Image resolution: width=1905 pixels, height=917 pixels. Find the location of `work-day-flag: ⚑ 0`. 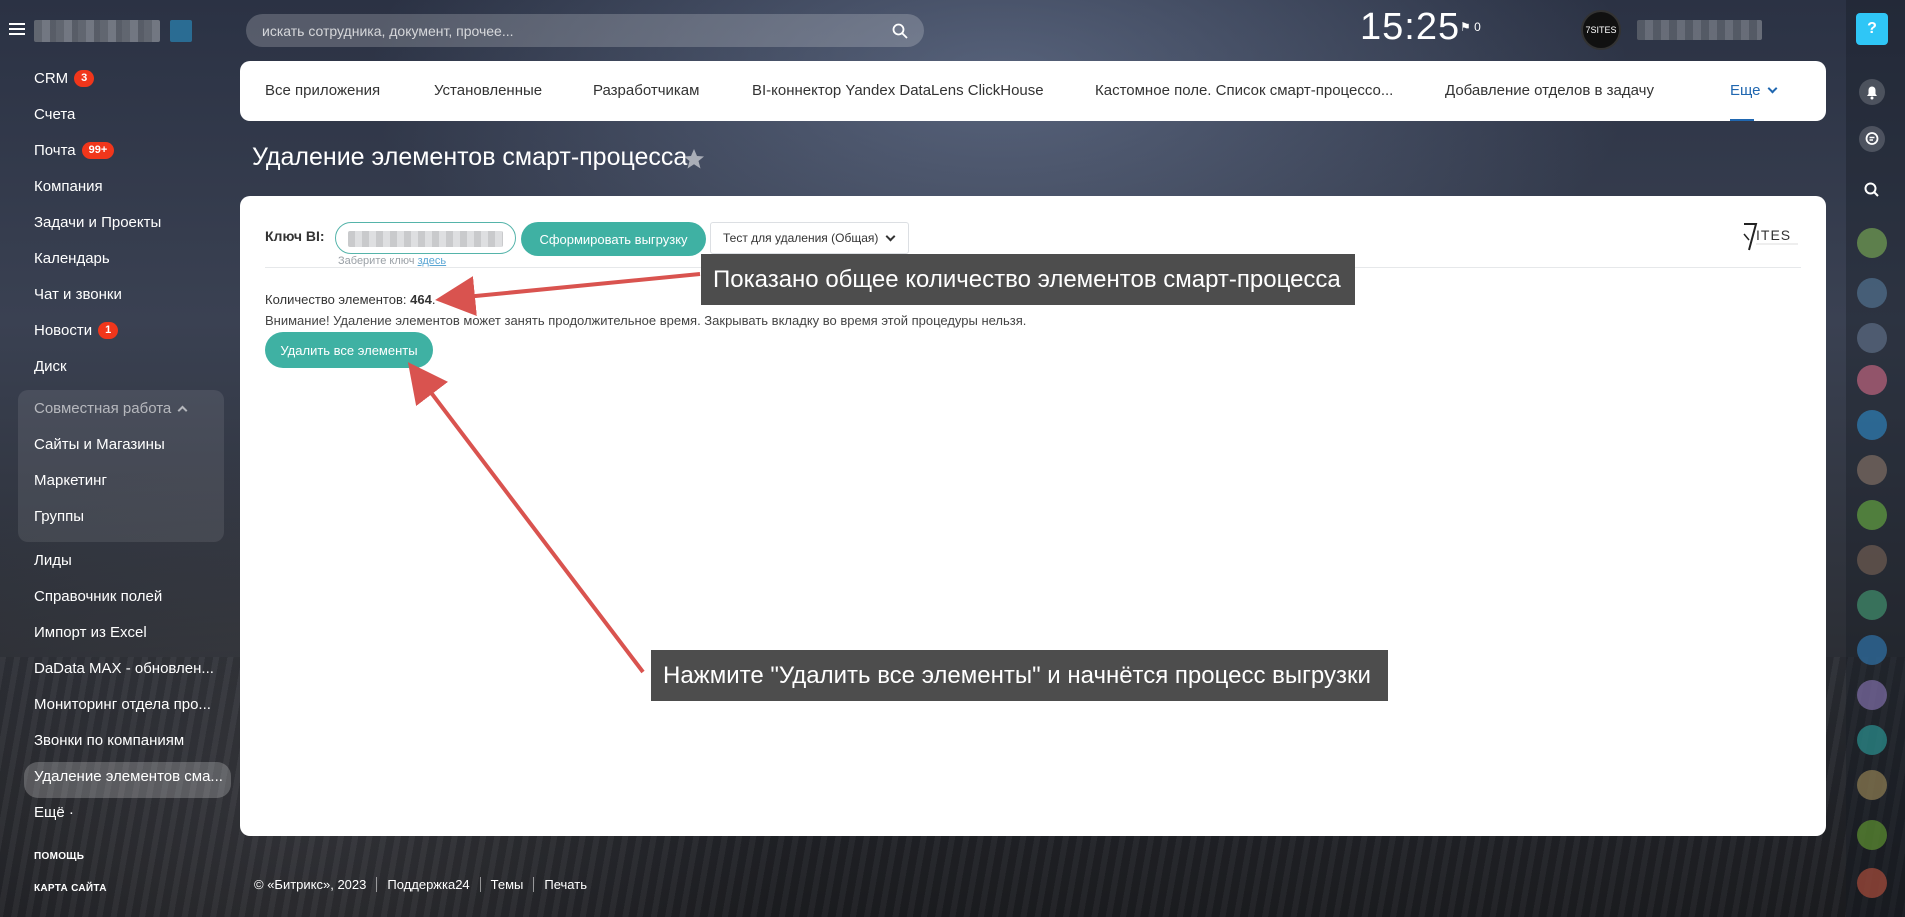

work-day-flag: ⚑ 0 is located at coordinates (1470, 27).